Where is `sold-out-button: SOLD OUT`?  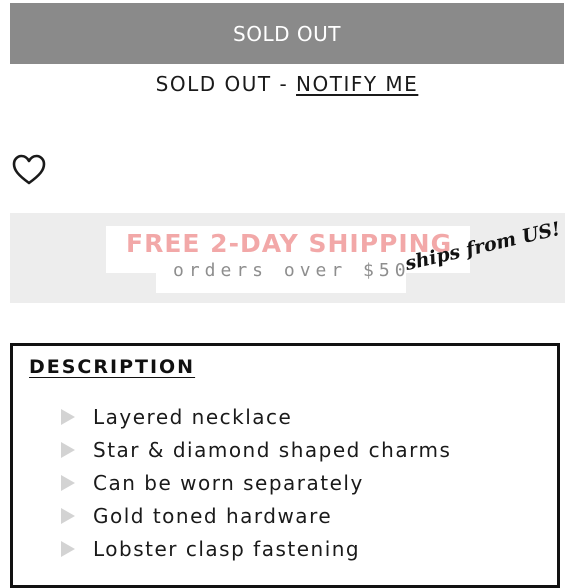
sold-out-button: SOLD OUT is located at coordinates (287, 33).